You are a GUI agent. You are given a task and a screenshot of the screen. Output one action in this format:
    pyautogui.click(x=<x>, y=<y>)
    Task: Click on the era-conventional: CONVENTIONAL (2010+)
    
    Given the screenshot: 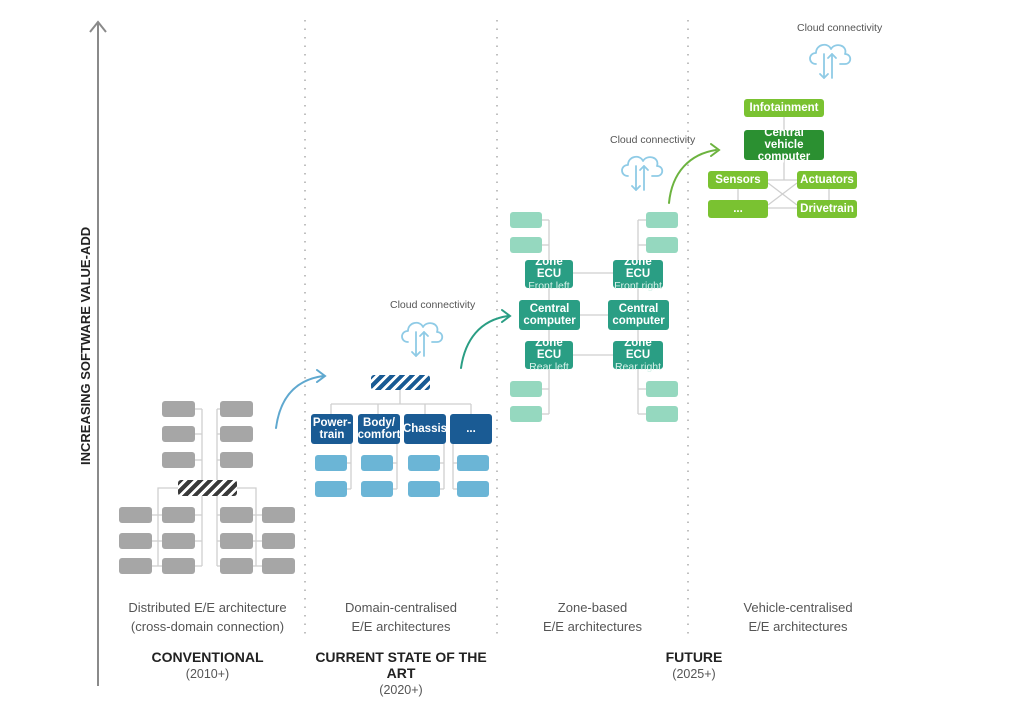 What is the action you would take?
    pyautogui.click(x=207, y=666)
    